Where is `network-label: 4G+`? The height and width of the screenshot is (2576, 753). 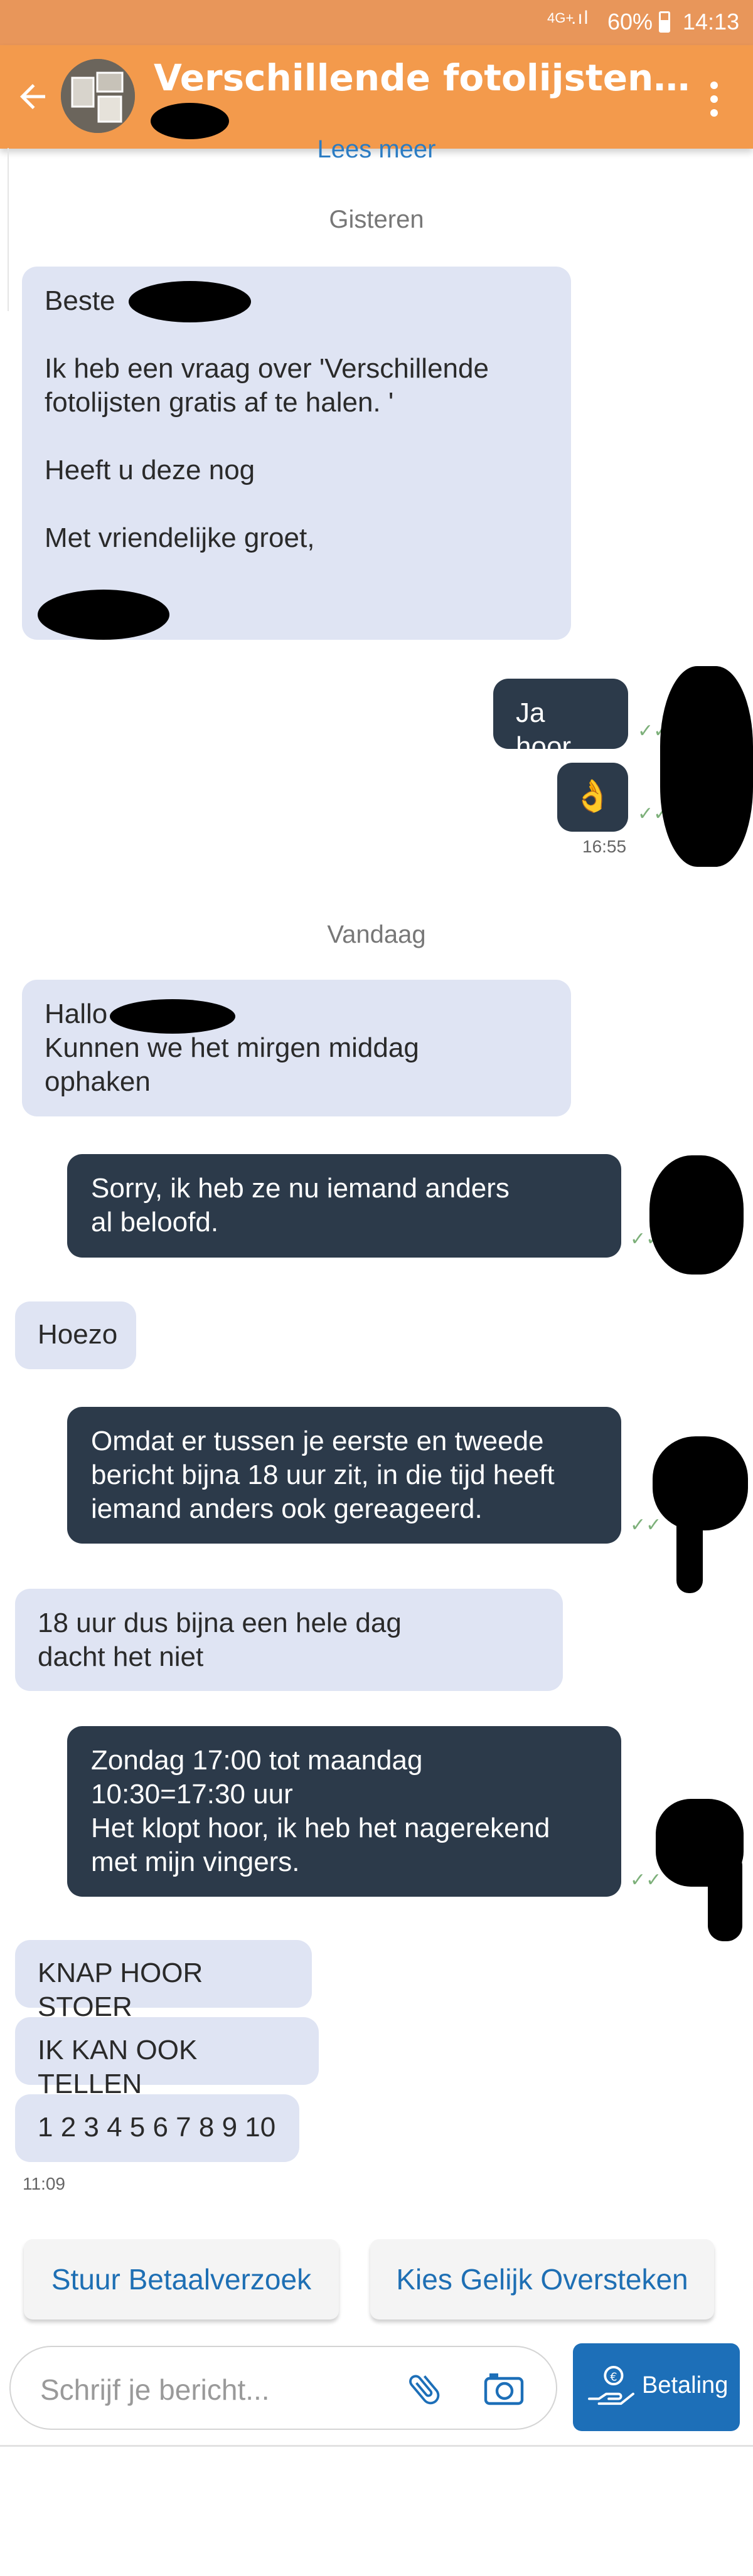 network-label: 4G+ is located at coordinates (560, 18).